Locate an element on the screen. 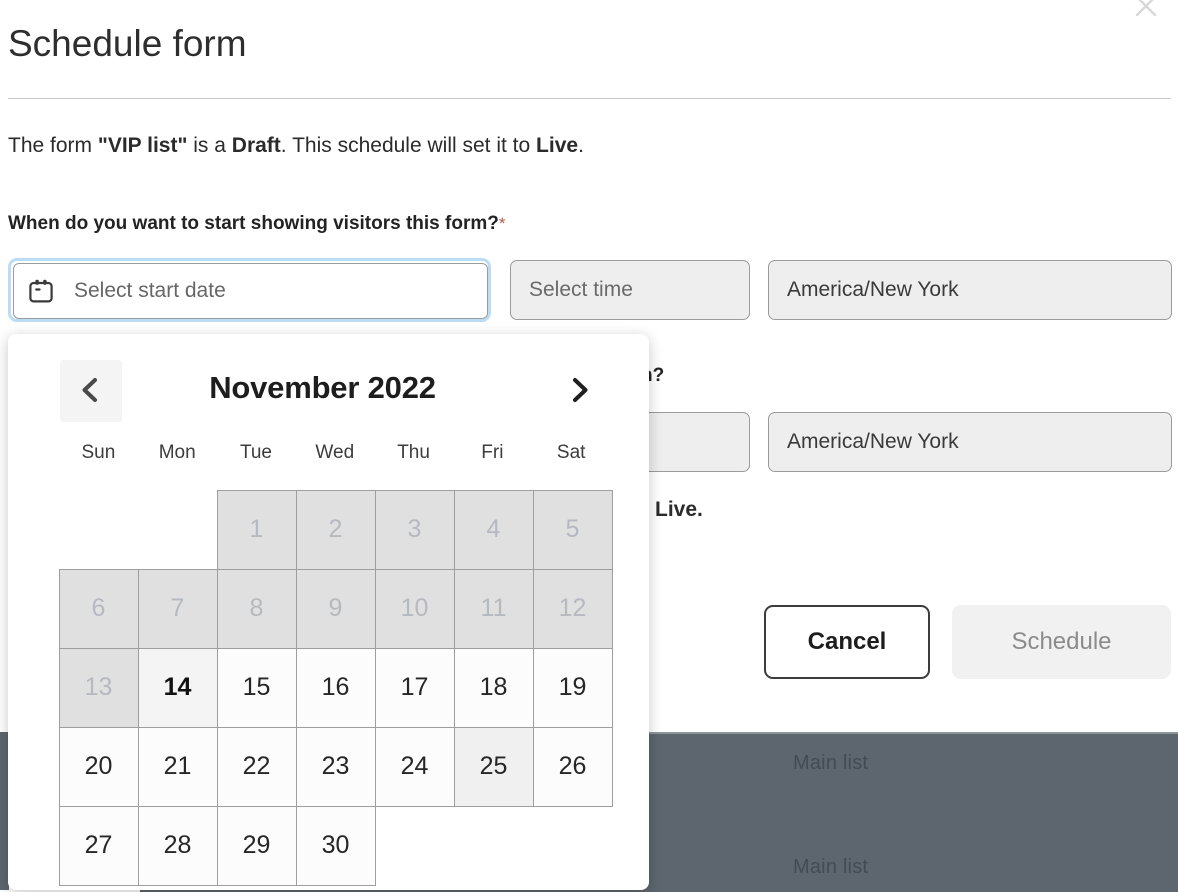  datepicker-weekday: Wed is located at coordinates (335, 452).